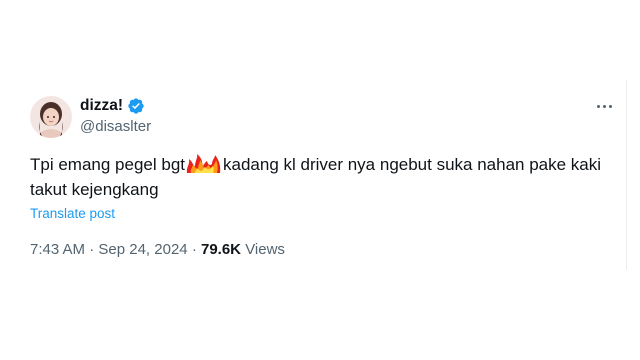  What do you see at coordinates (142, 249) in the screenshot?
I see `post-date: Sep 24, 2024` at bounding box center [142, 249].